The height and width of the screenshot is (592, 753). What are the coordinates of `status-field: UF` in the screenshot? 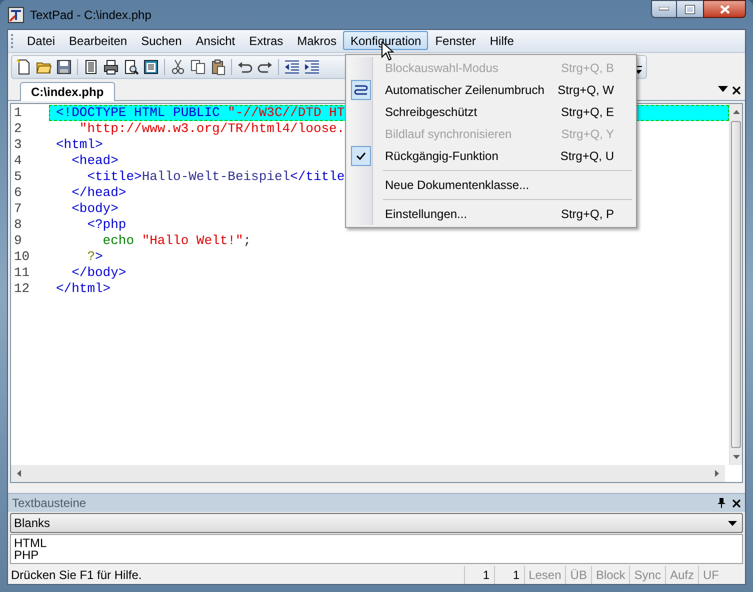 It's located at (710, 575).